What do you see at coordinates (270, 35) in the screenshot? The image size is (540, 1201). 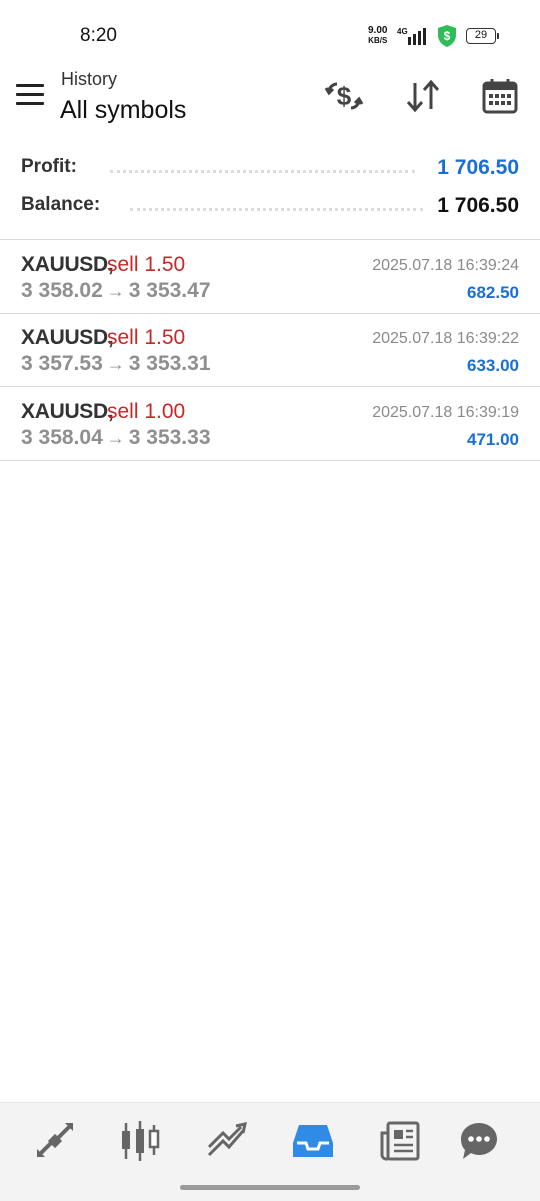 I see `status-bar: 8:20 9.00 KB/S 4G $ 29` at bounding box center [270, 35].